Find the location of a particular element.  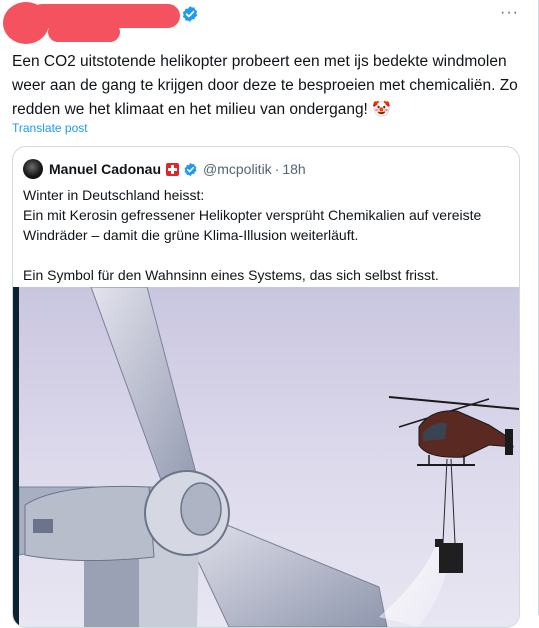

quote-author-name: Manuel Cadonau is located at coordinates (105, 169).